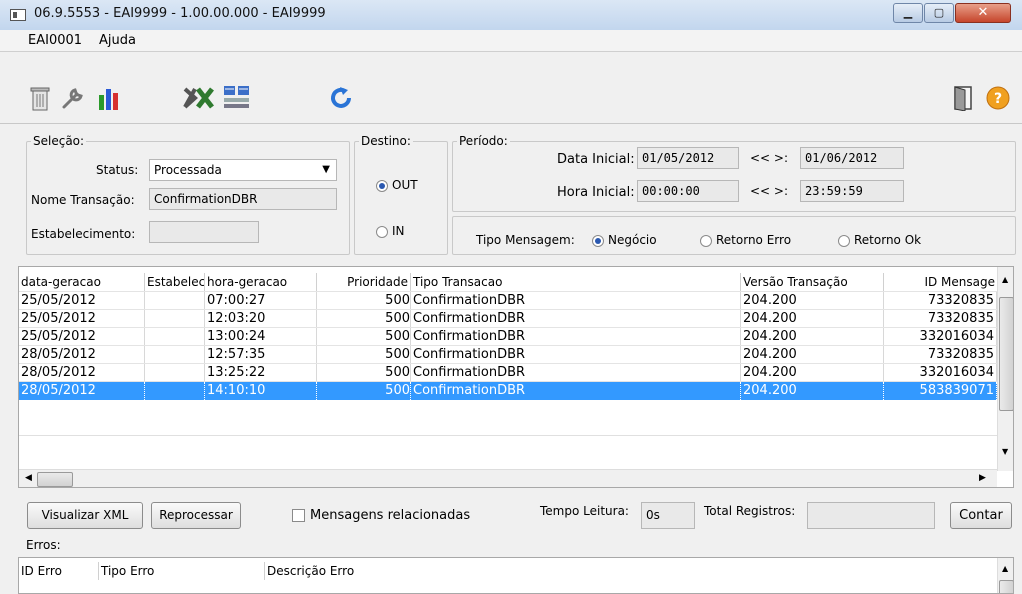 The width and height of the screenshot is (1022, 594). Describe the element at coordinates (983, 13) in the screenshot. I see `close-button: ✕` at that location.